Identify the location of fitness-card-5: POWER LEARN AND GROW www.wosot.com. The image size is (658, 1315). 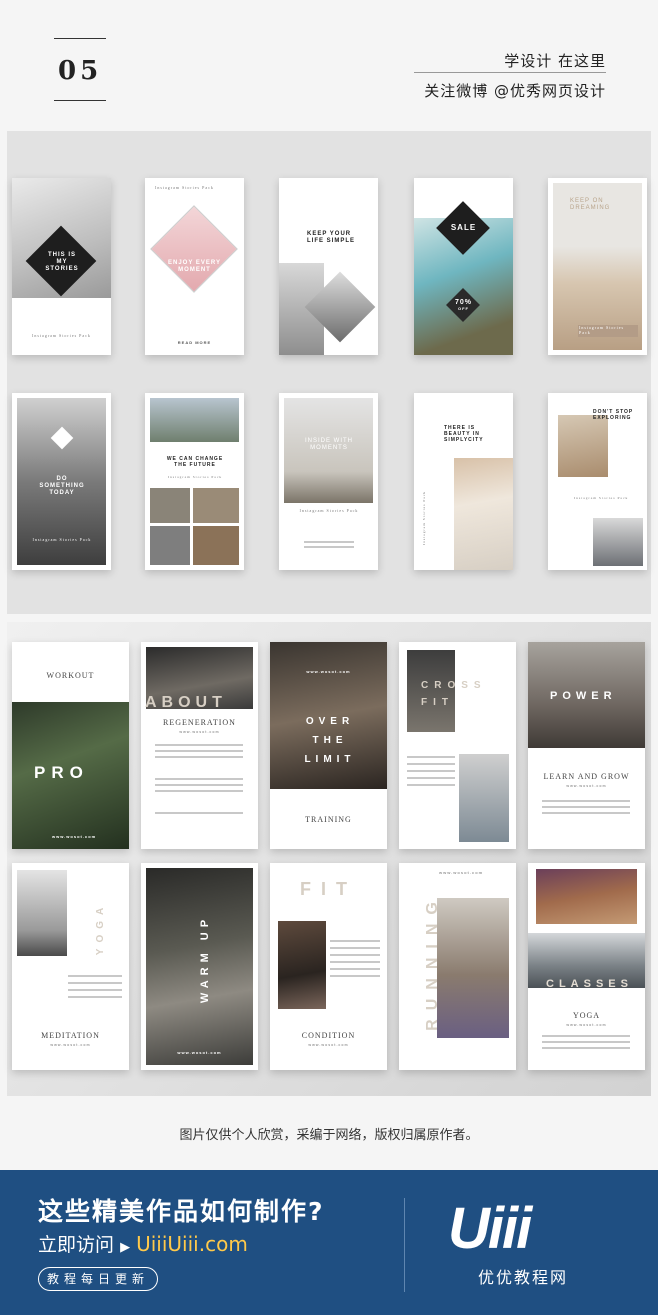
(586, 745).